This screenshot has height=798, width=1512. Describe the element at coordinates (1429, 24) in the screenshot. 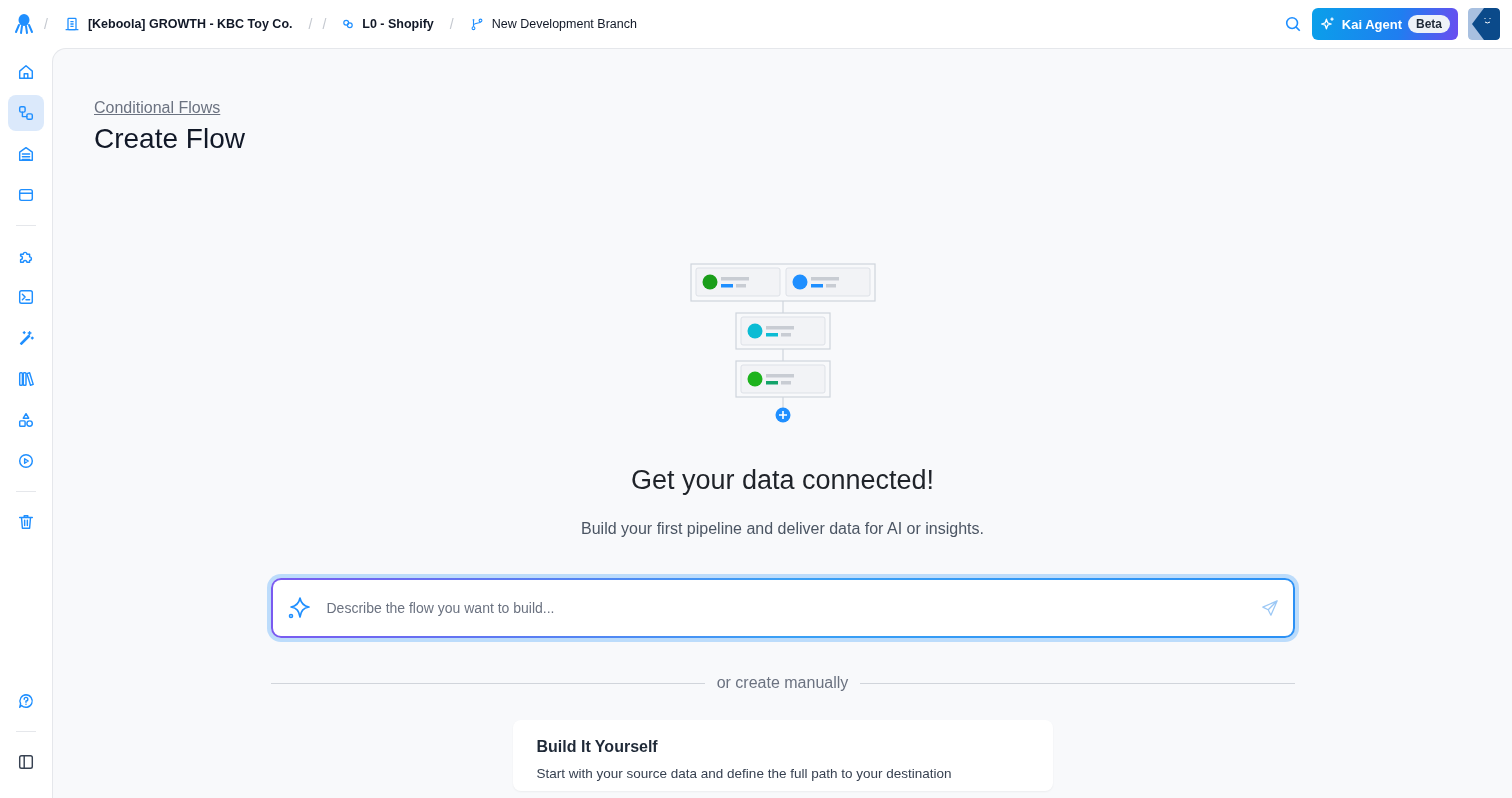

I see `beta-badge: Beta` at that location.